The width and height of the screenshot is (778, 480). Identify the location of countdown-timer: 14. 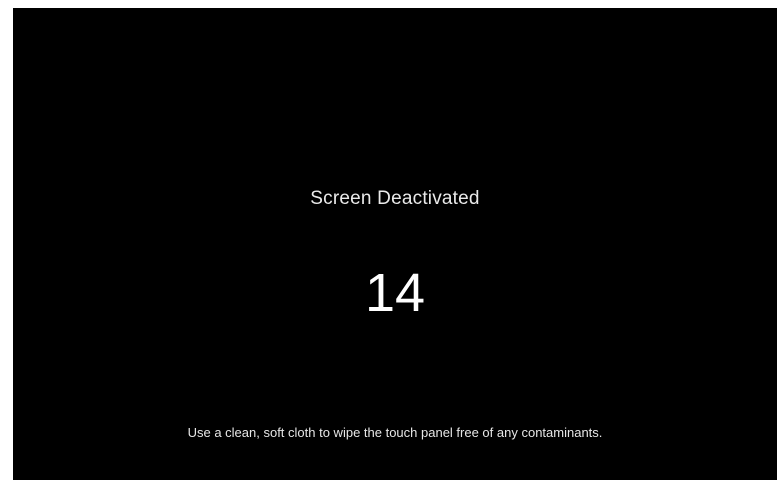
(395, 293).